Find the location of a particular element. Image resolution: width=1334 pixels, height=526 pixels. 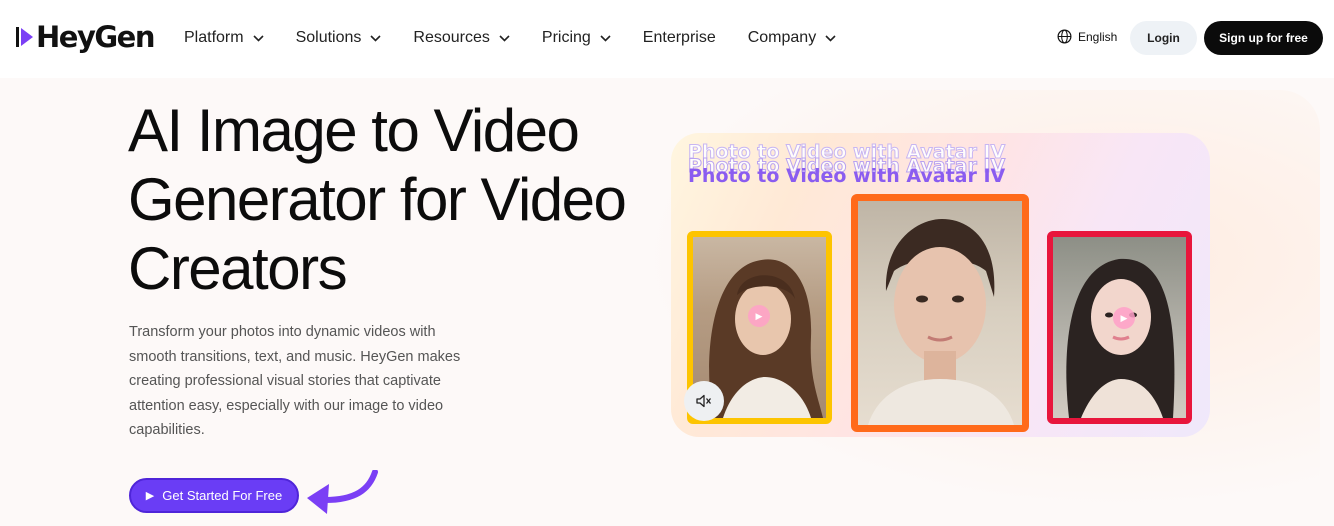

logo-text: HeyGen is located at coordinates (95, 37).